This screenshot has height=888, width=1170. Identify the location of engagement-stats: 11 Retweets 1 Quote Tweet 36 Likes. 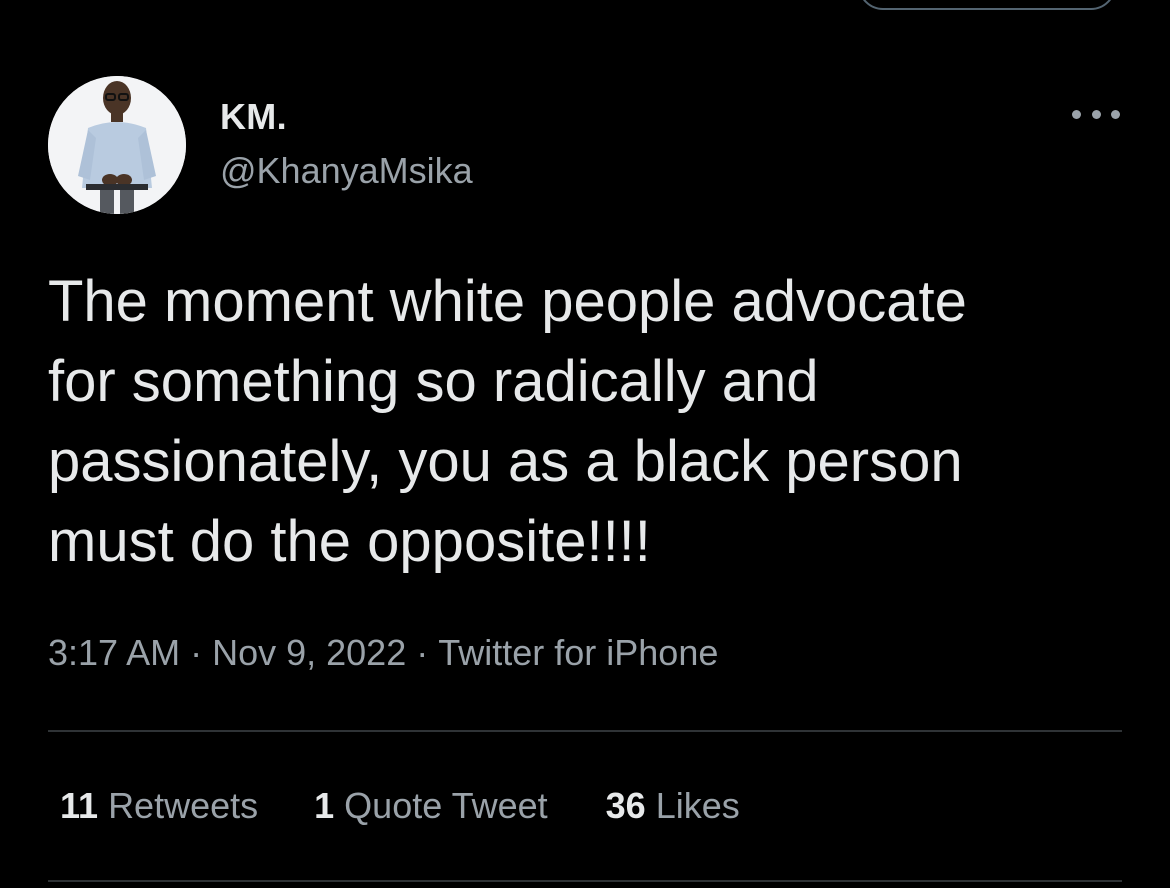
(400, 806).